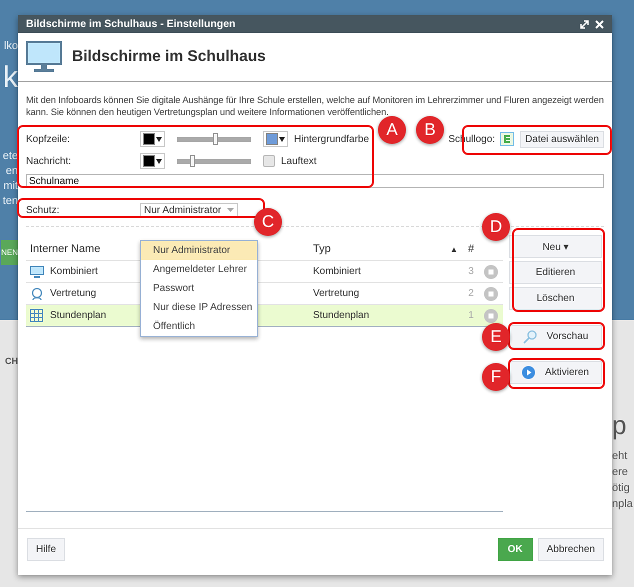 This screenshot has height=587, width=634. What do you see at coordinates (199, 288) in the screenshot?
I see `dropdown-option: Passwort` at bounding box center [199, 288].